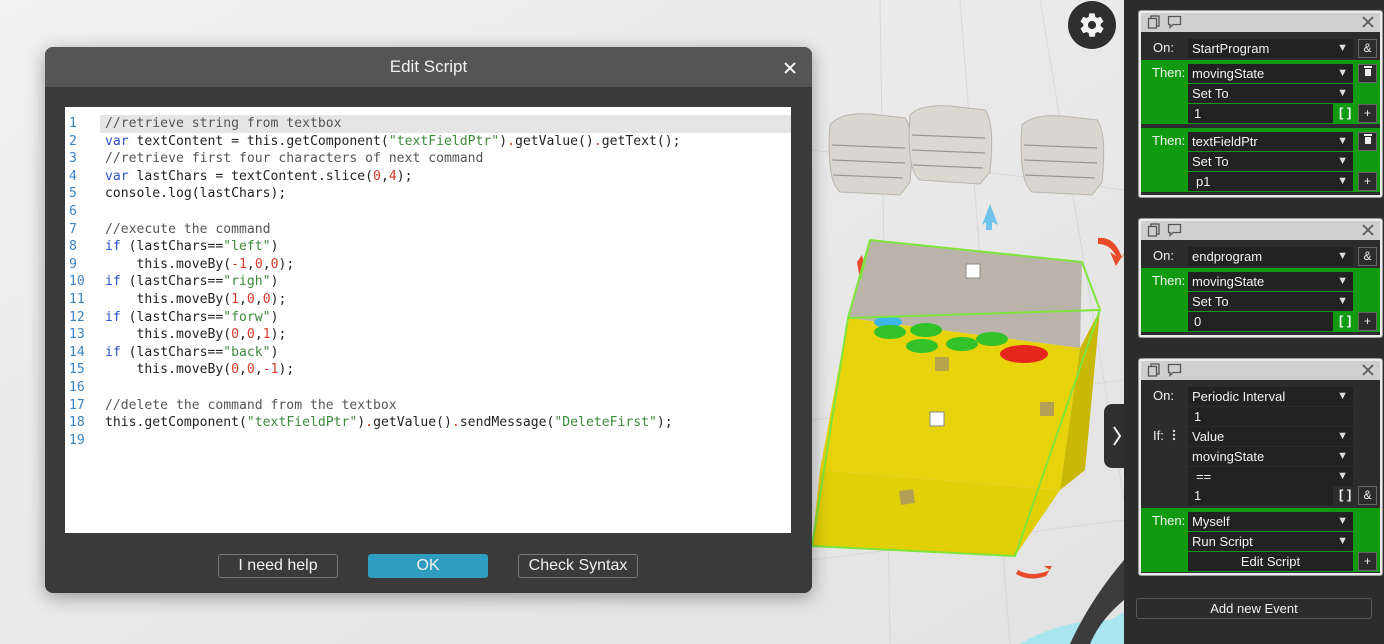  I want to click on code-line: 10 if (lastChars=="righ"), so click(428, 282).